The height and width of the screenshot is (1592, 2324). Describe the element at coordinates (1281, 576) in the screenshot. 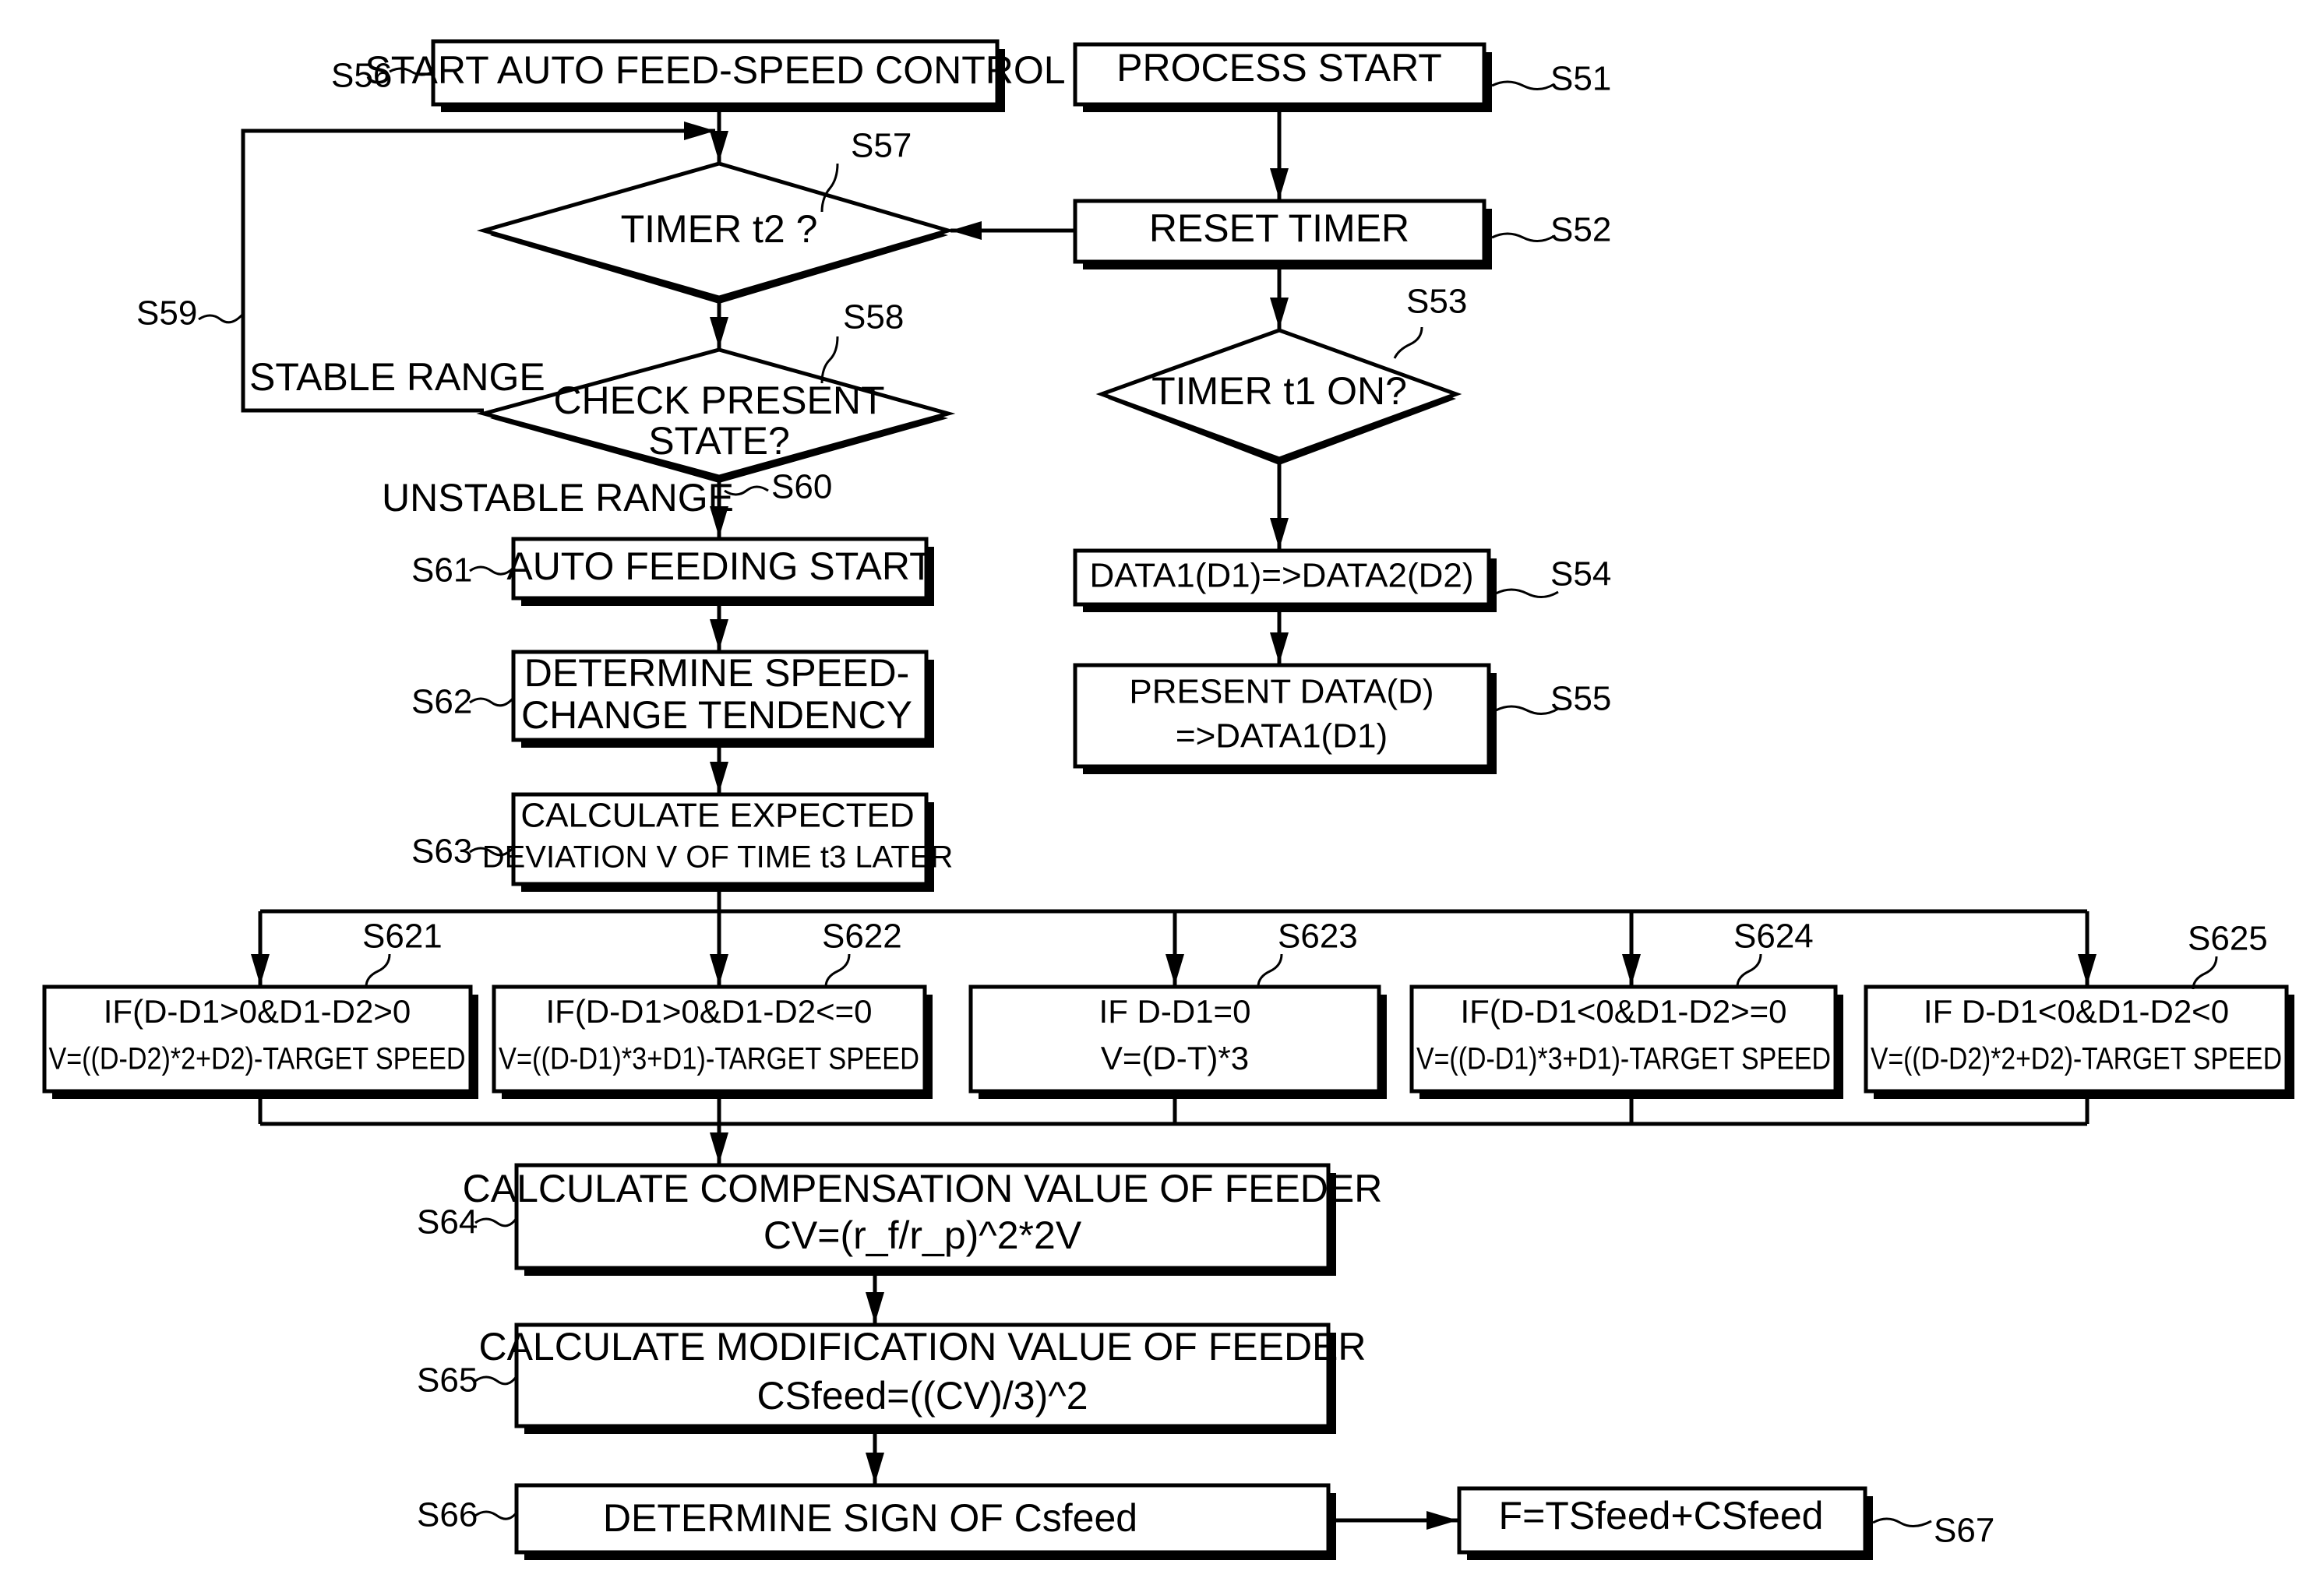

I see `s54-text: DATA1(D1)=>DATA2(D2)` at that location.